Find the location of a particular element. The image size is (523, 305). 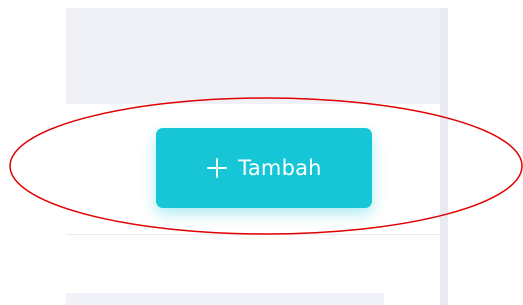

content-card-top is located at coordinates (225, 299).